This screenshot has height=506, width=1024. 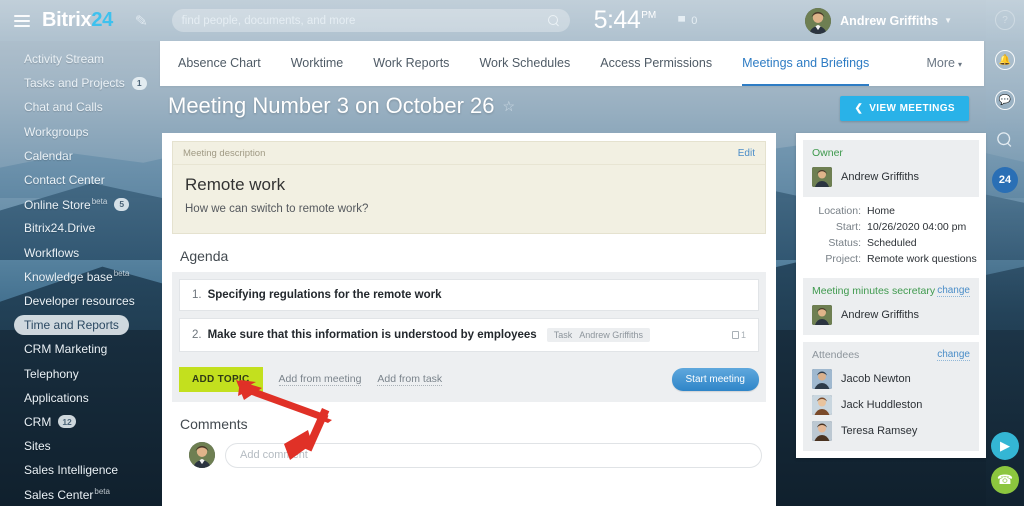 What do you see at coordinates (509, 106) in the screenshot?
I see `favorite-star-icon: ☆` at bounding box center [509, 106].